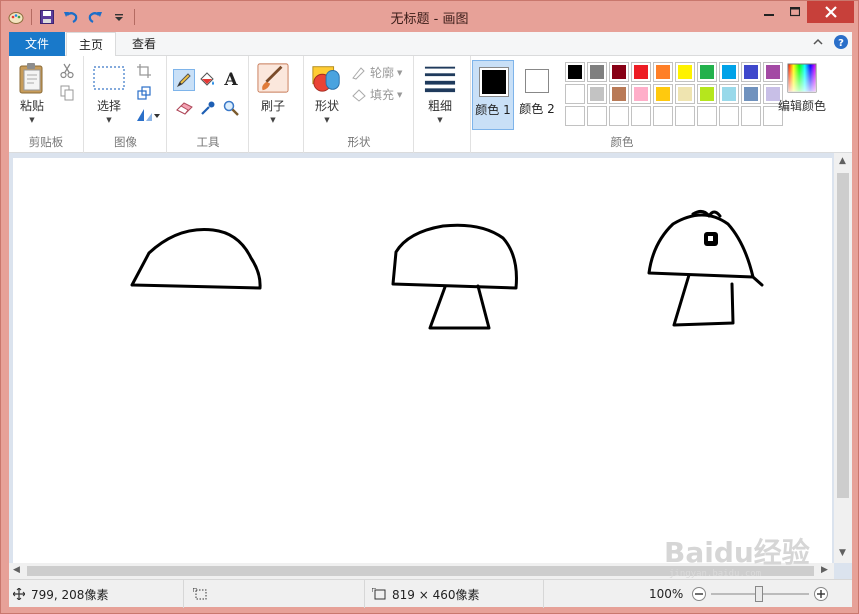  What do you see at coordinates (843, 335) in the screenshot?
I see `vertical-scroll-thumb` at bounding box center [843, 335].